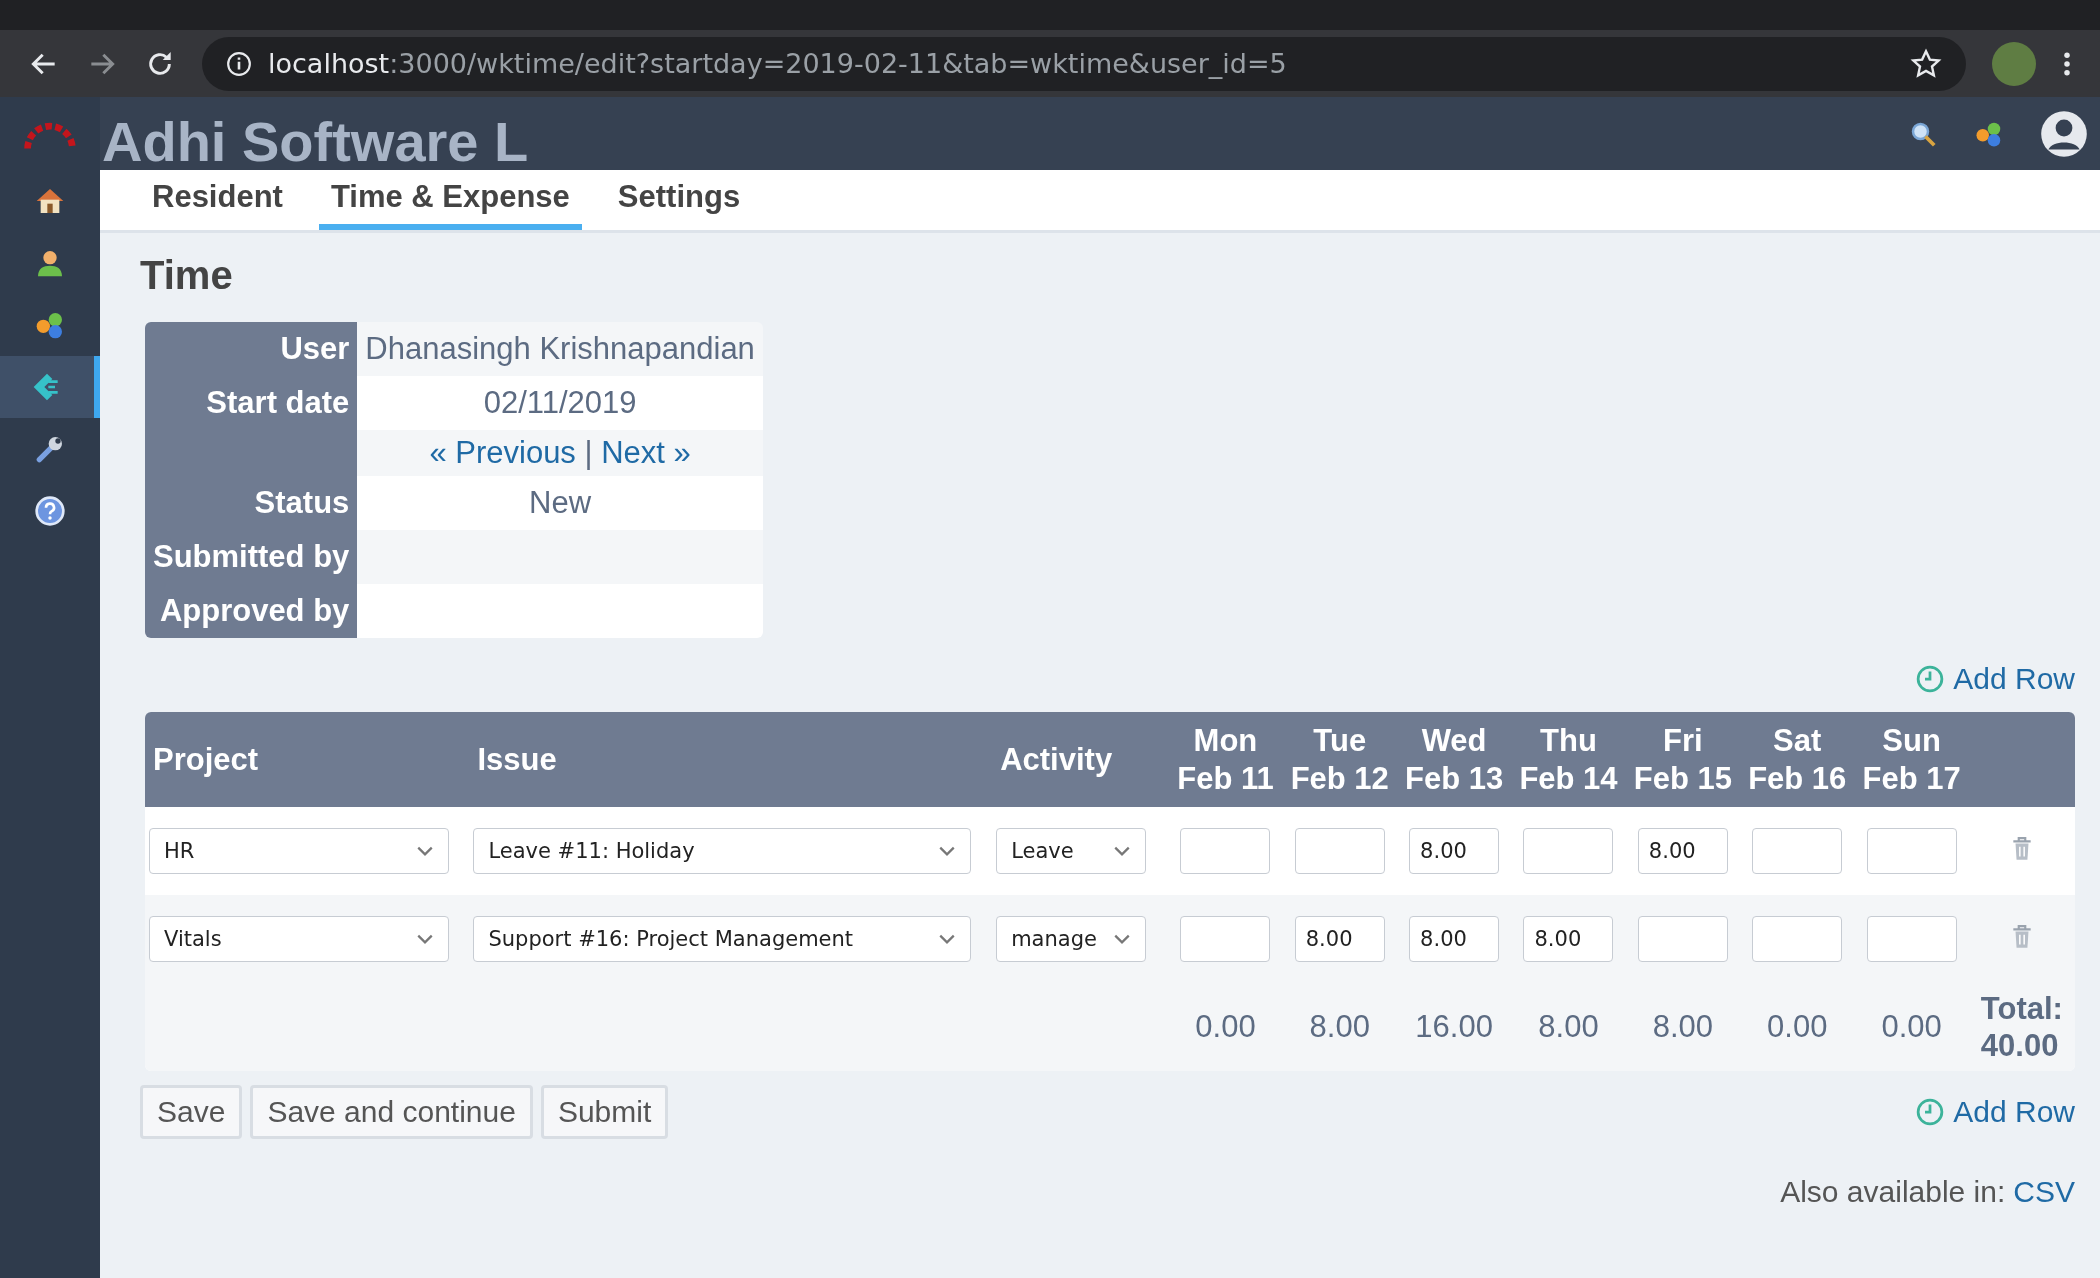 This screenshot has height=1278, width=2100. What do you see at coordinates (604, 1112) in the screenshot?
I see `form-button: Submit` at bounding box center [604, 1112].